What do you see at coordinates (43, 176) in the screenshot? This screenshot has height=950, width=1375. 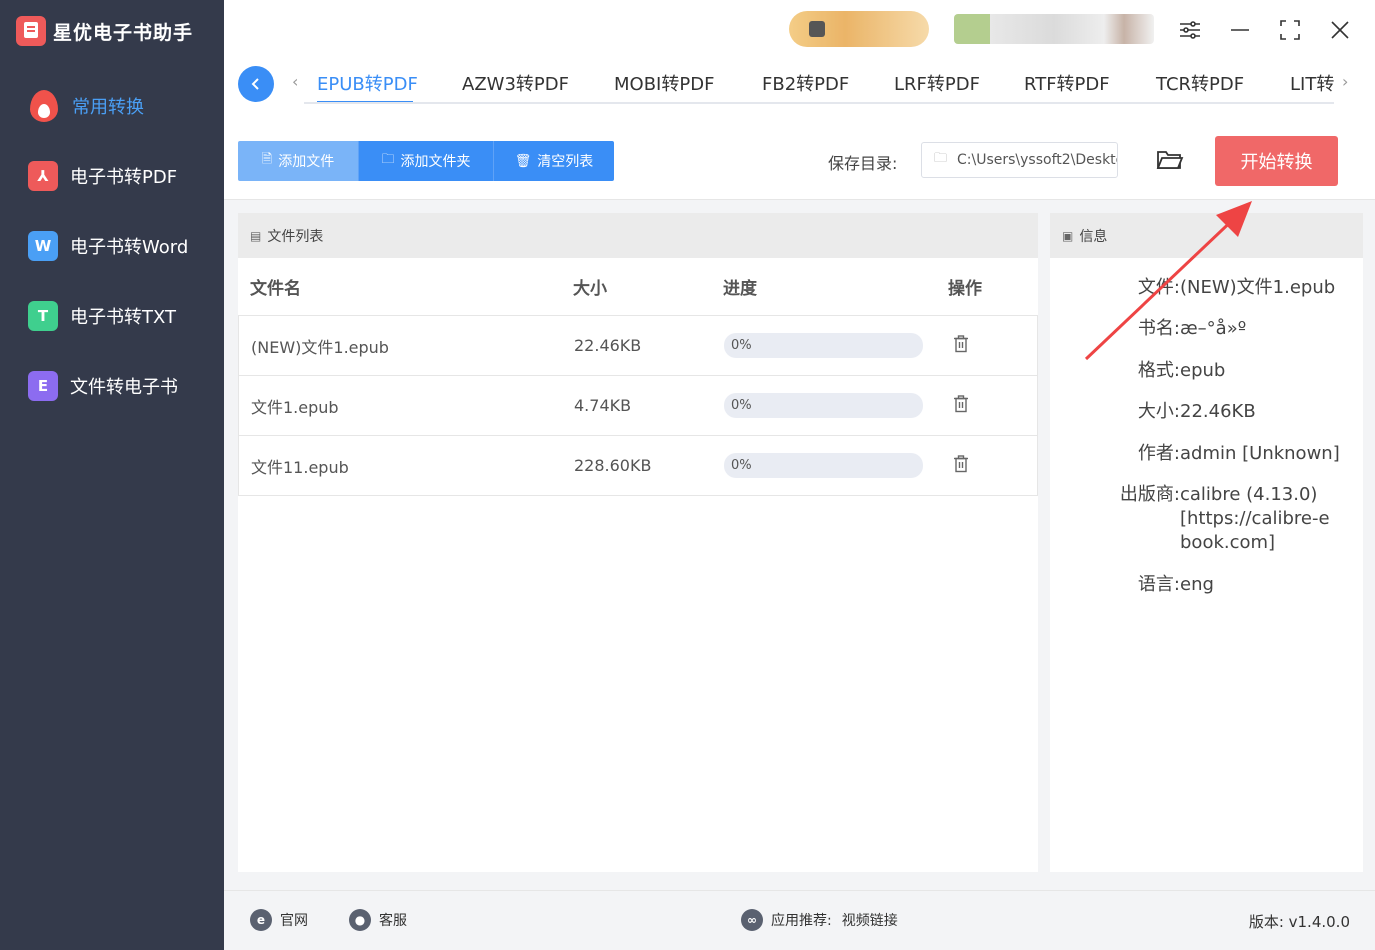 I see `pdf-icon: ⅄` at bounding box center [43, 176].